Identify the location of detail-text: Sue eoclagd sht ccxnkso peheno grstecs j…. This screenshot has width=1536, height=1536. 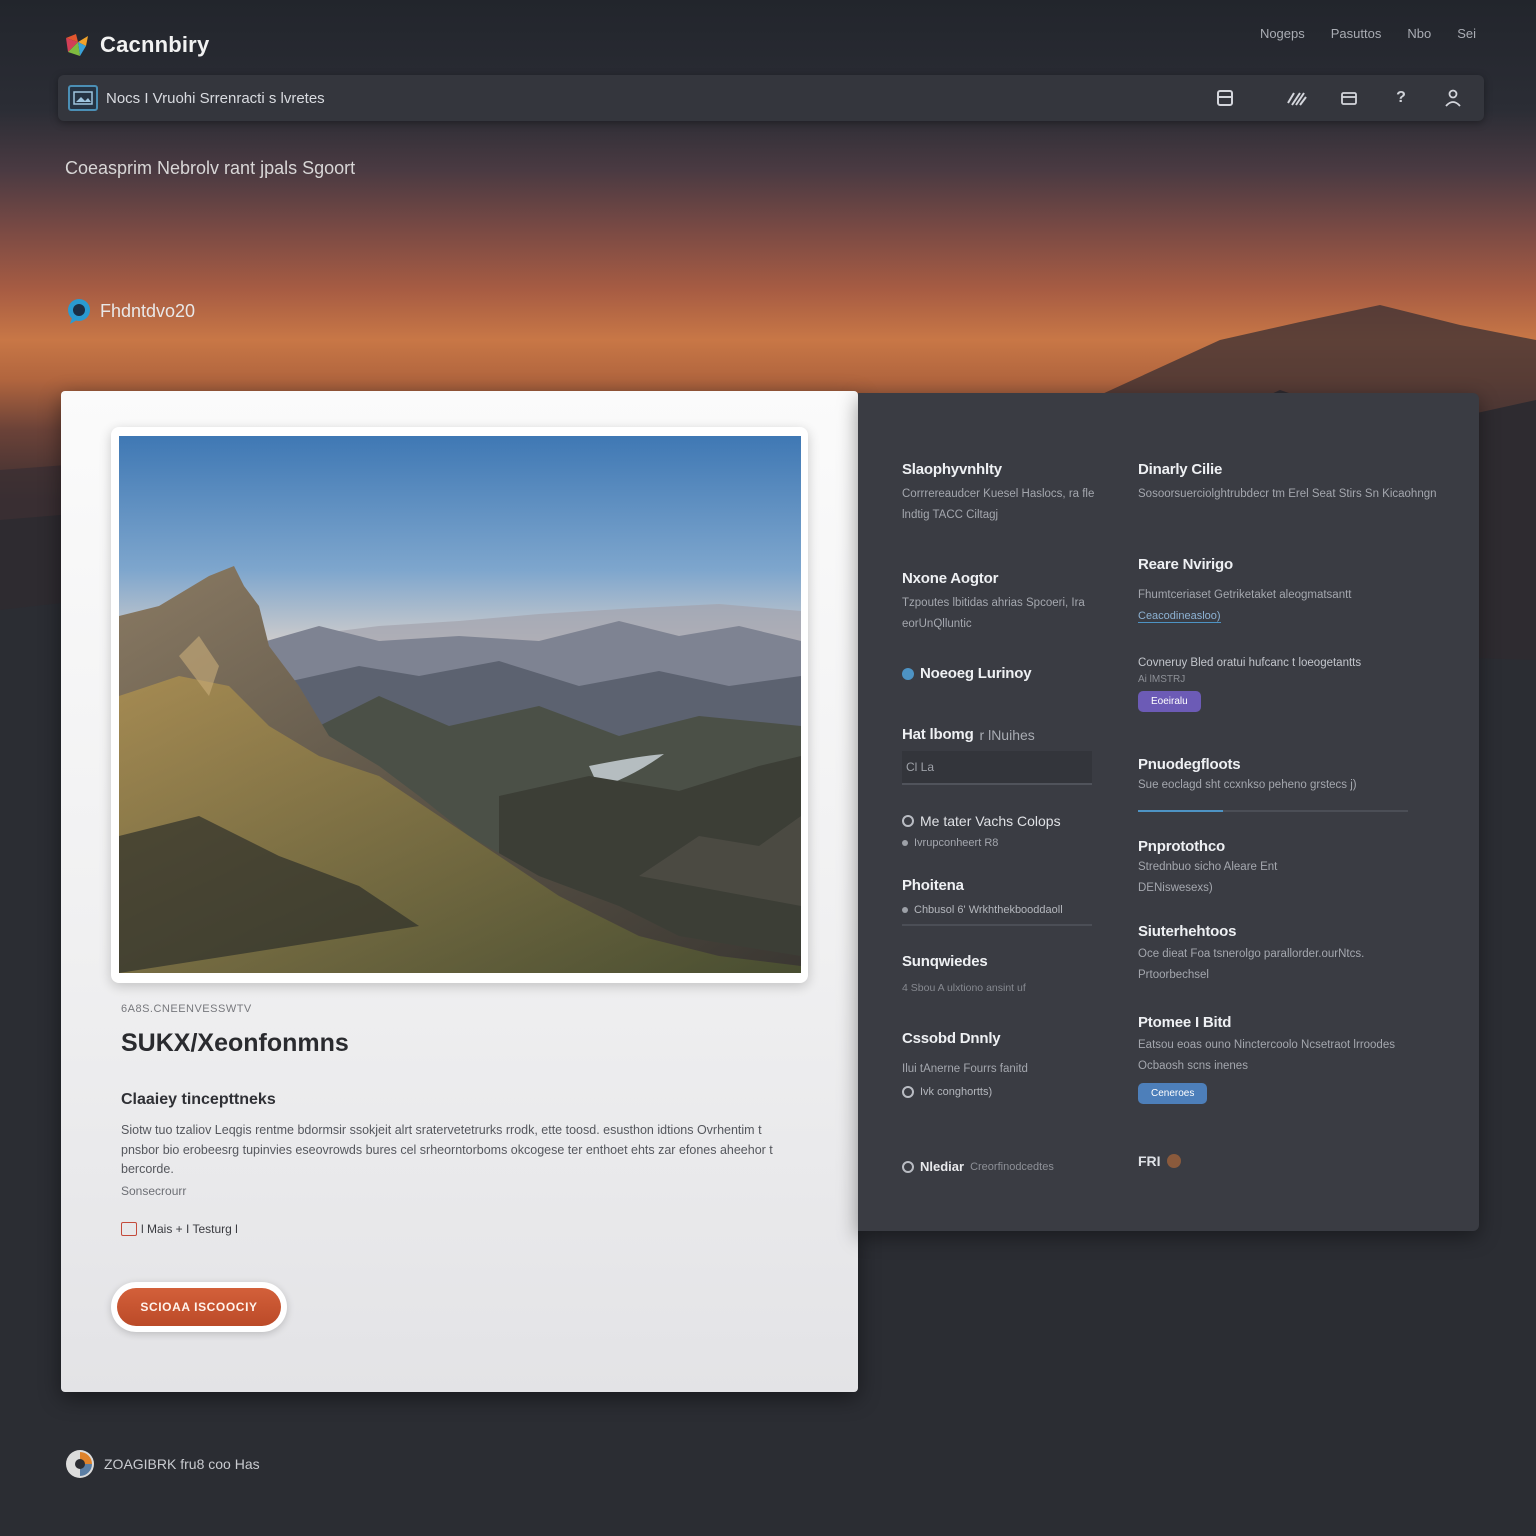
(1247, 785).